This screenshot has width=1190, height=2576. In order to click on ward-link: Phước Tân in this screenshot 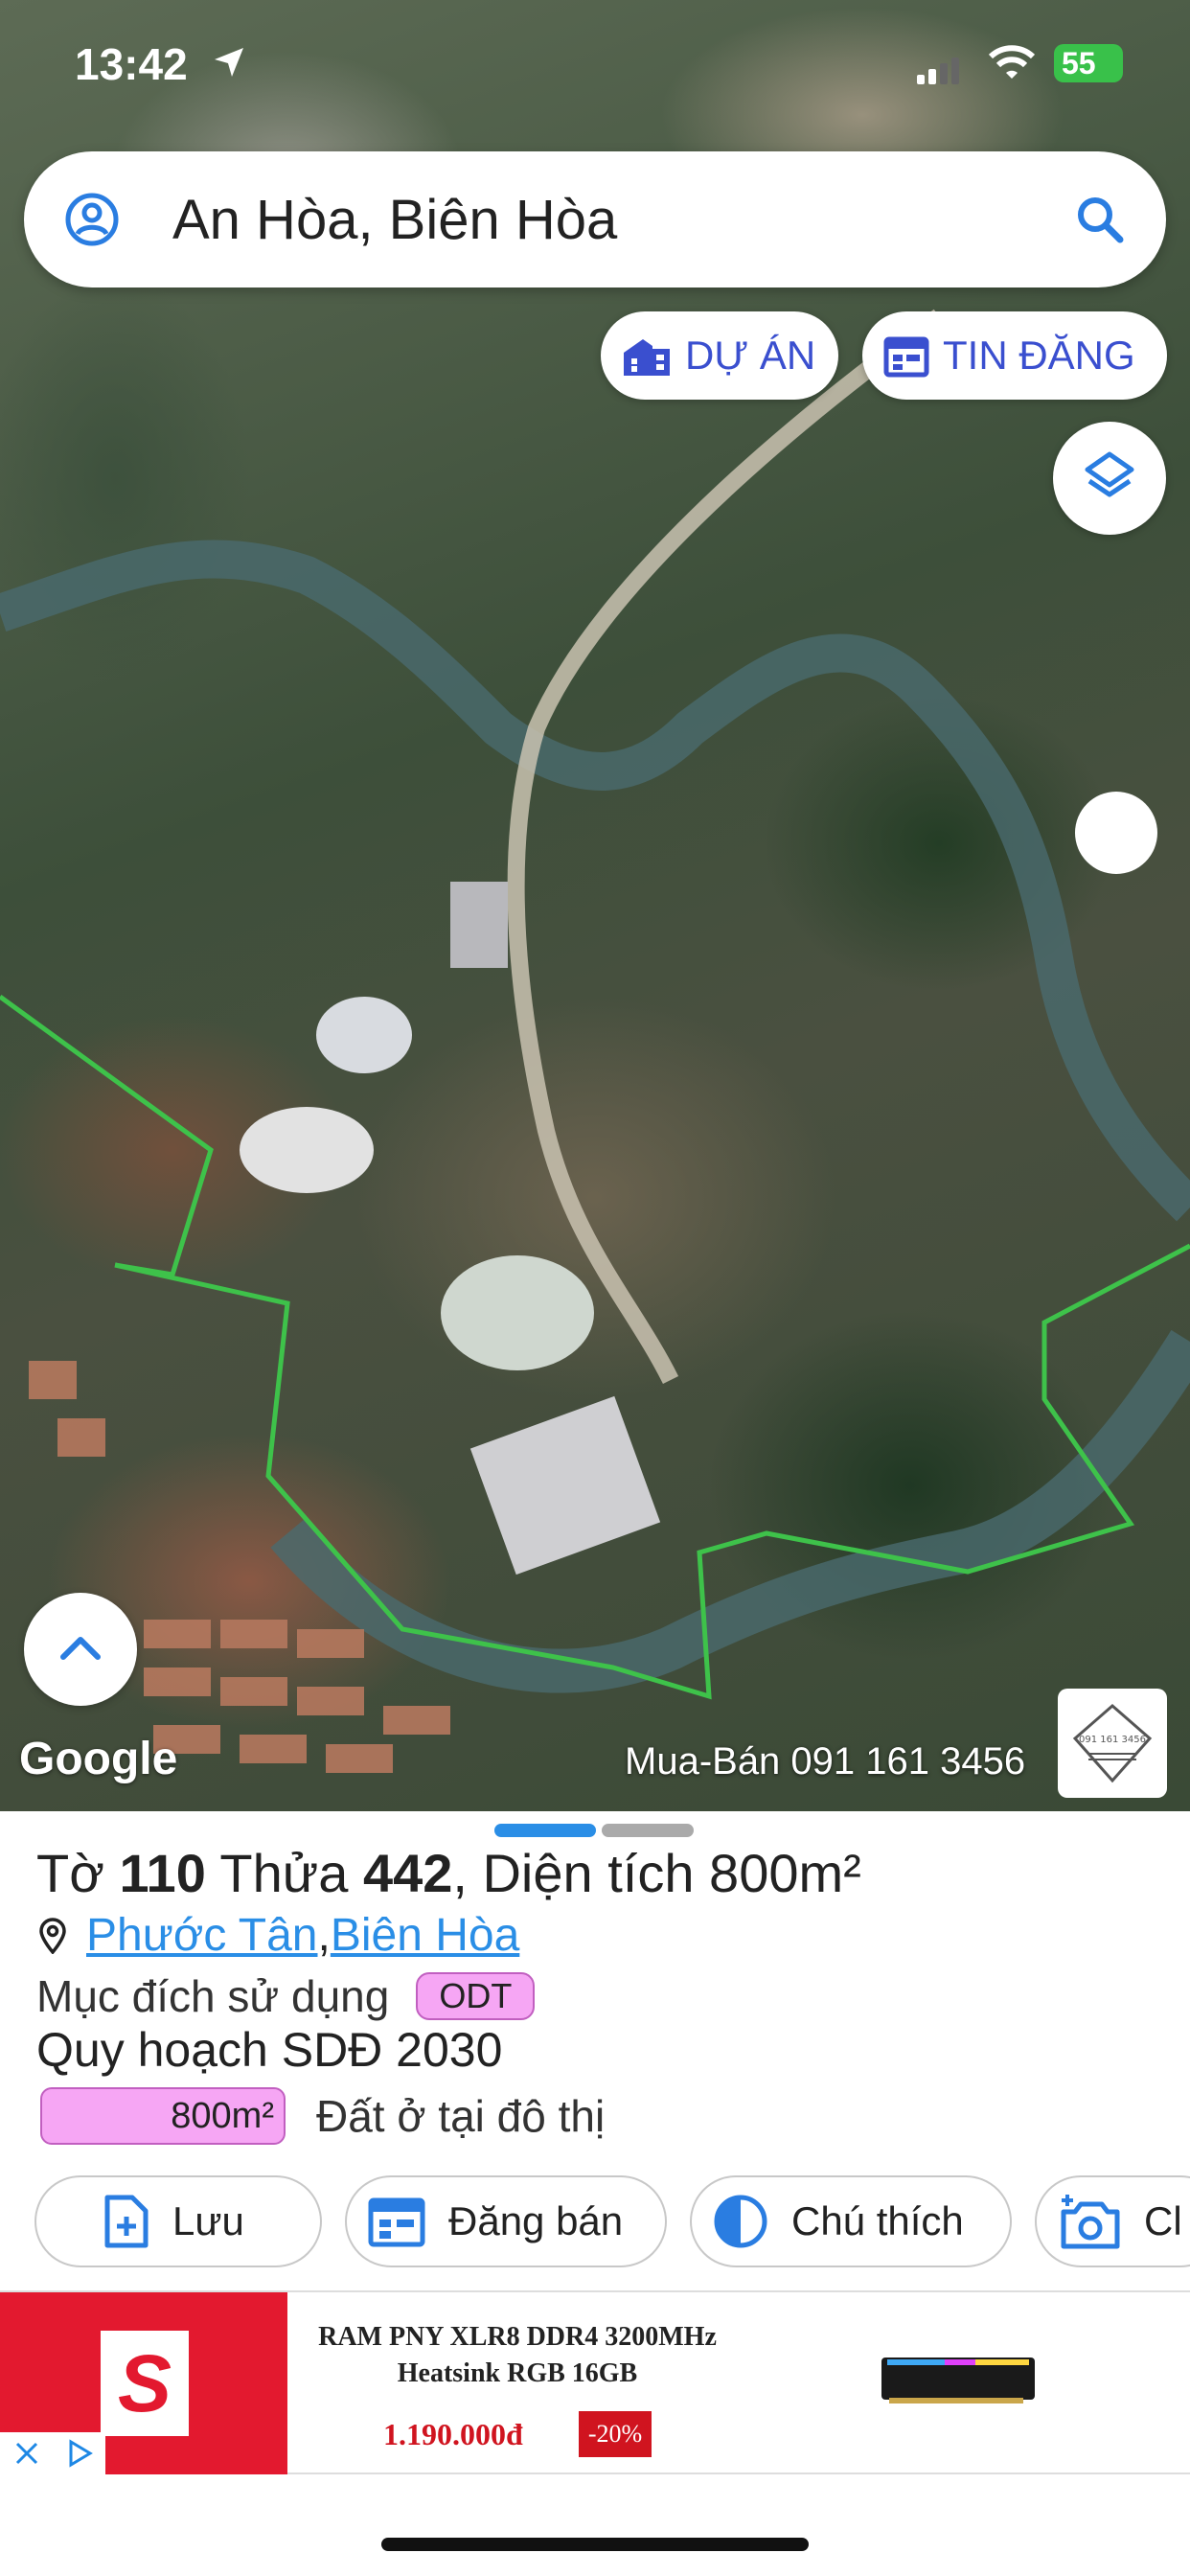, I will do `click(202, 1935)`.